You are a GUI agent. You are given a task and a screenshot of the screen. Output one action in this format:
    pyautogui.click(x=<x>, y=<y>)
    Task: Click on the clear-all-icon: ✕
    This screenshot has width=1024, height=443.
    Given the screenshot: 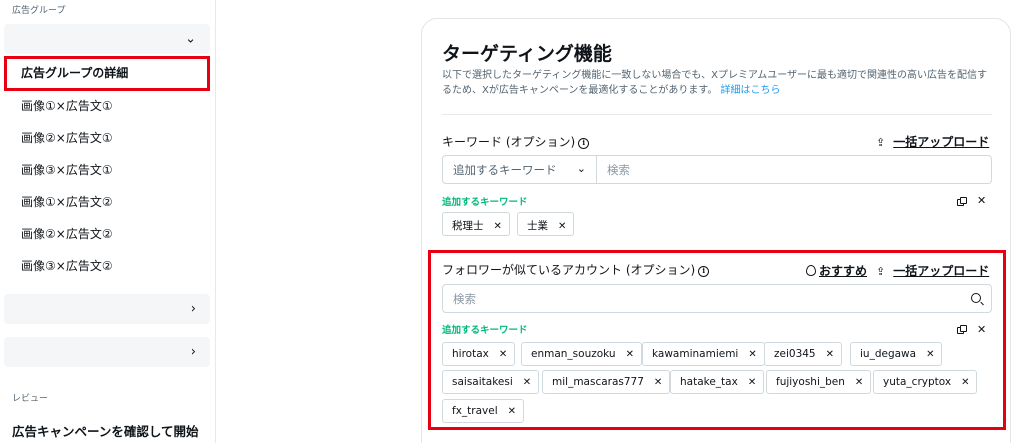 What is the action you would take?
    pyautogui.click(x=981, y=200)
    